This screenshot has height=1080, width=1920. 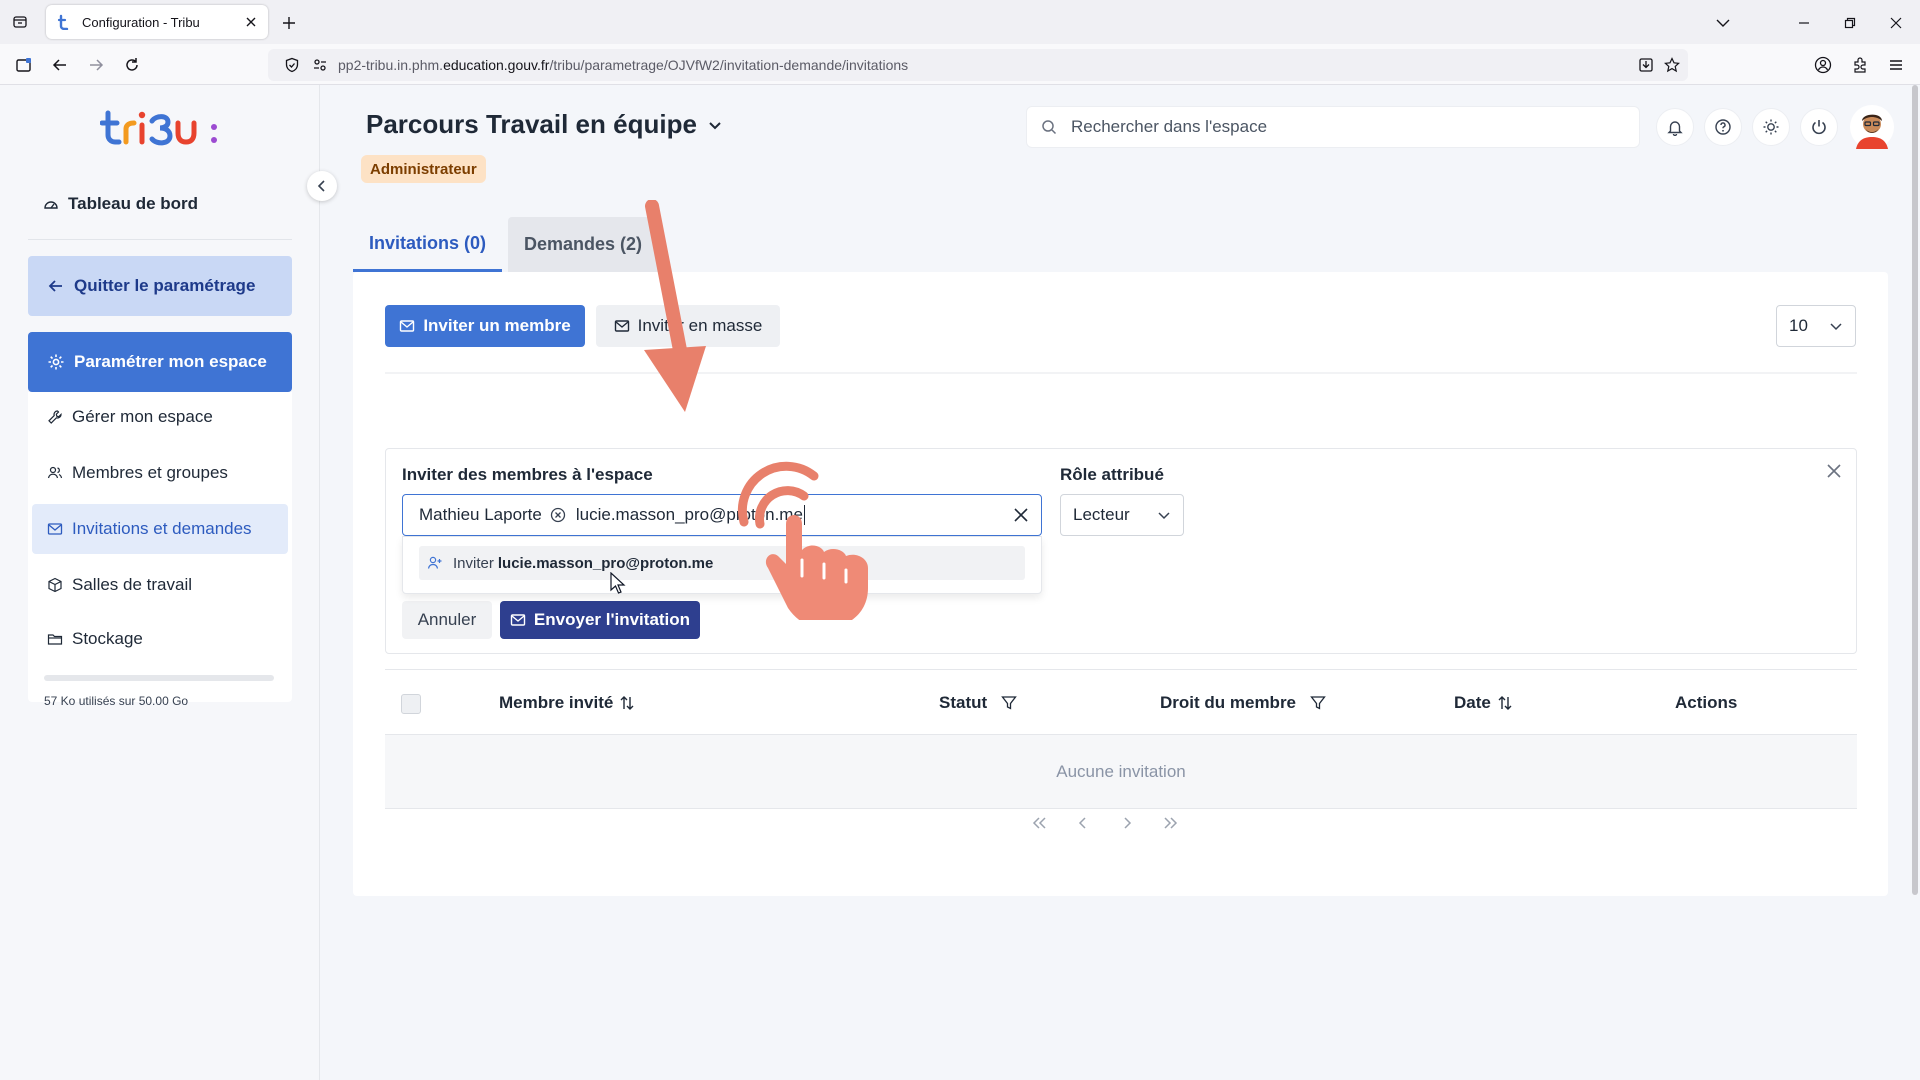 I want to click on search-input, so click(x=1349, y=127).